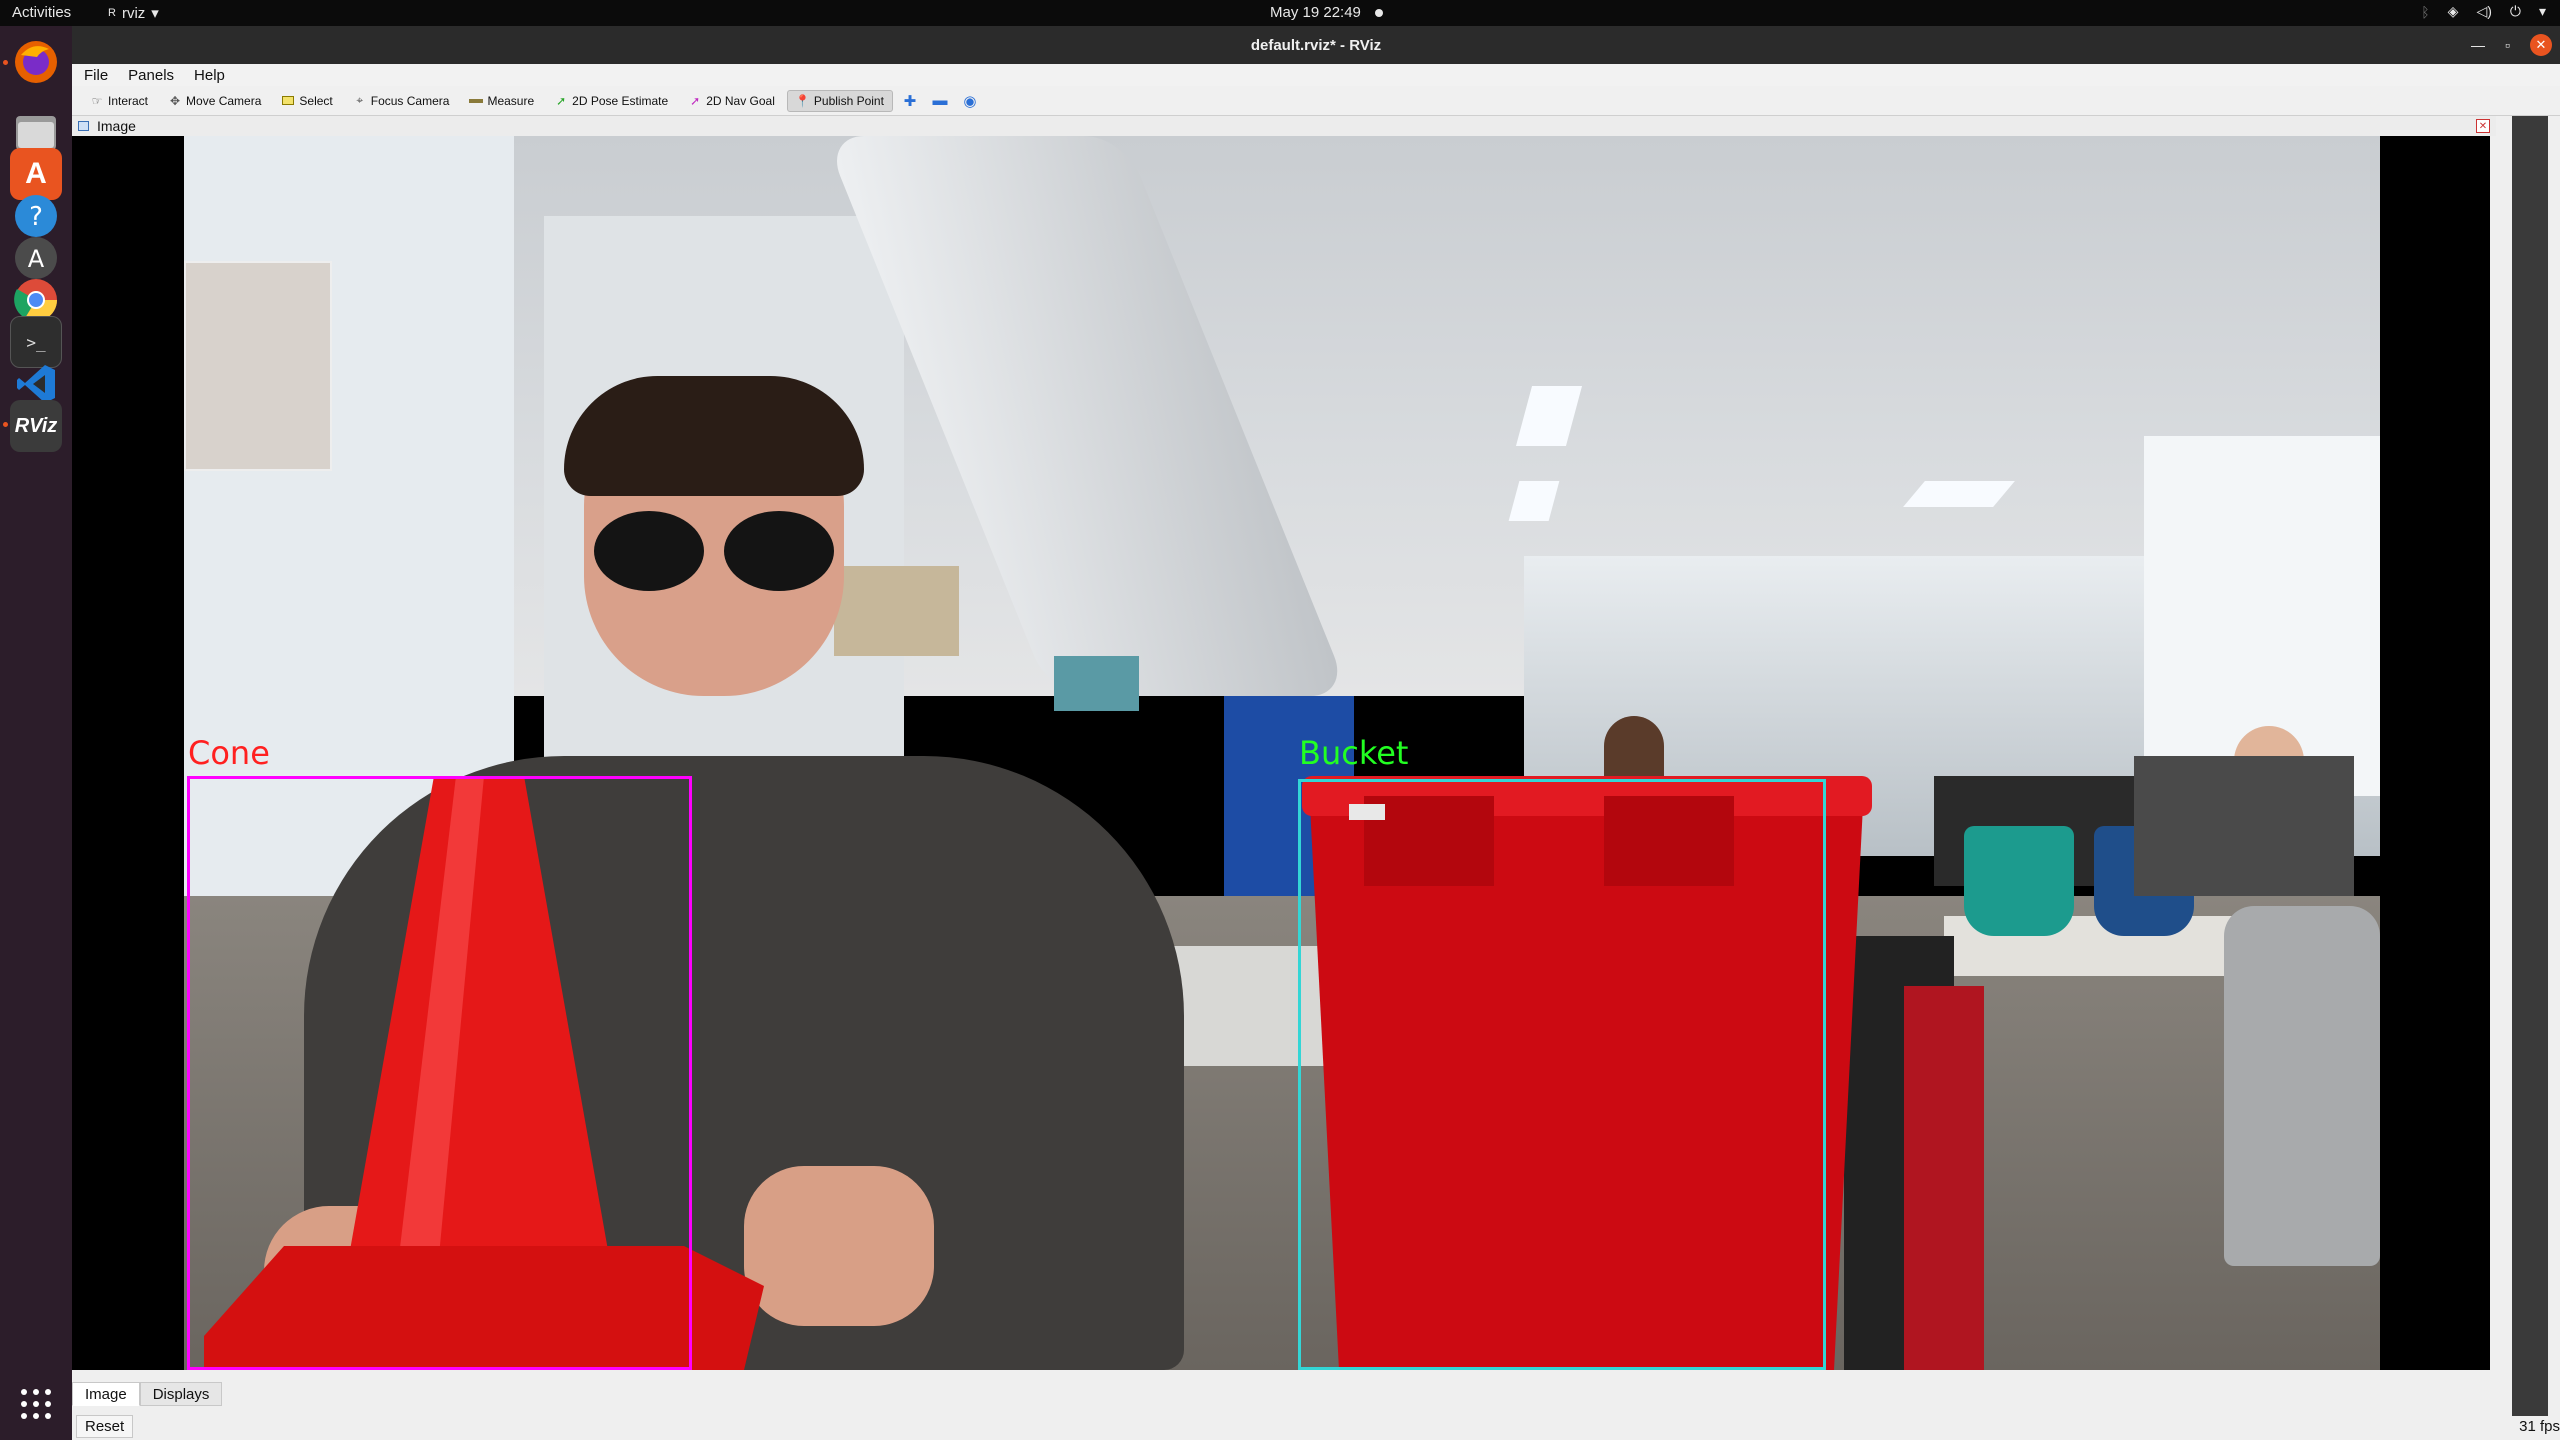 The height and width of the screenshot is (1440, 2560). Describe the element at coordinates (128, 100) in the screenshot. I see `tool-label: Interact` at that location.